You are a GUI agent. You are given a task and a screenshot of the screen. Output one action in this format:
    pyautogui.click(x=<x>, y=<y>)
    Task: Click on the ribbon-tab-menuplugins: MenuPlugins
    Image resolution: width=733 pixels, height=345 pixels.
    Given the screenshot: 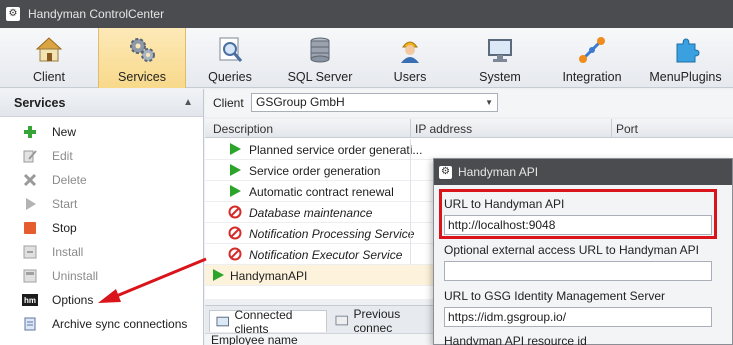 What is the action you would take?
    pyautogui.click(x=685, y=58)
    